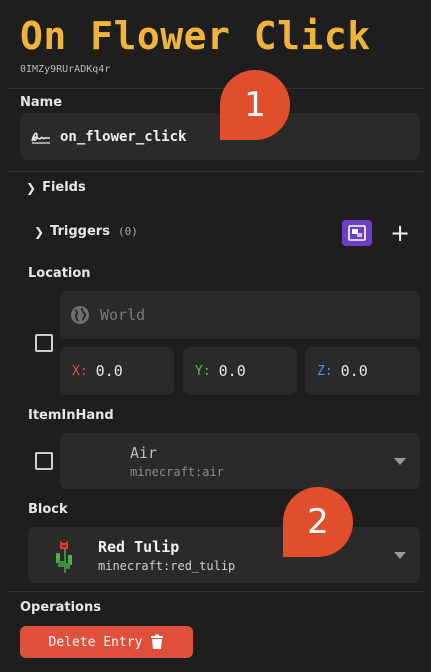 The width and height of the screenshot is (431, 672). I want to click on fields-label: Fields, so click(64, 187).